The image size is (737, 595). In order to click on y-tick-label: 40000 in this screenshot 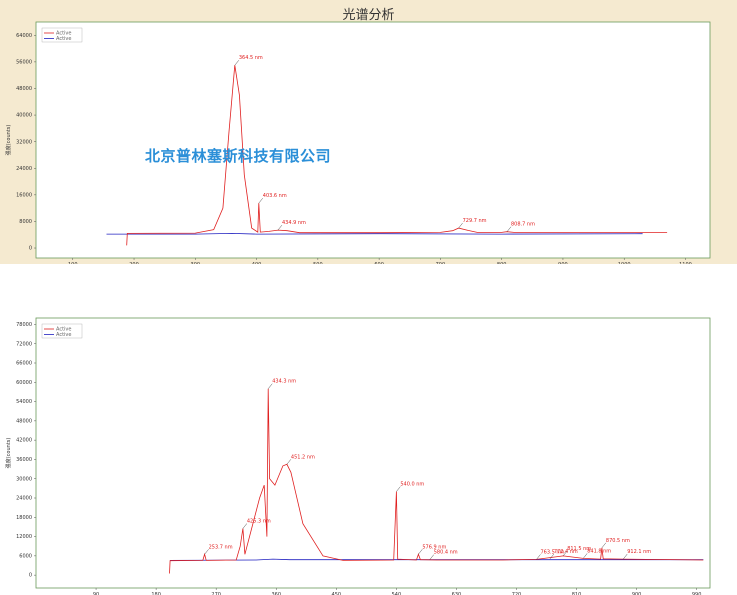, I will do `click(24, 116)`.